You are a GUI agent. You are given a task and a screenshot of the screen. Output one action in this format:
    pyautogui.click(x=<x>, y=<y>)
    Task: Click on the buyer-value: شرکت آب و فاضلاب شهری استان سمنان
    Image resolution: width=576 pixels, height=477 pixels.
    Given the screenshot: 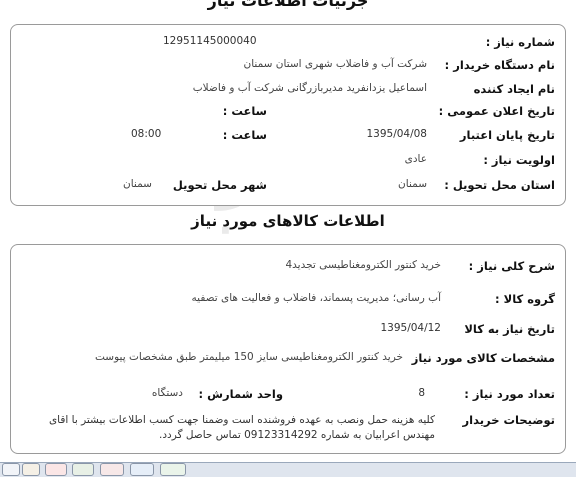 What is the action you would take?
    pyautogui.click(x=335, y=64)
    